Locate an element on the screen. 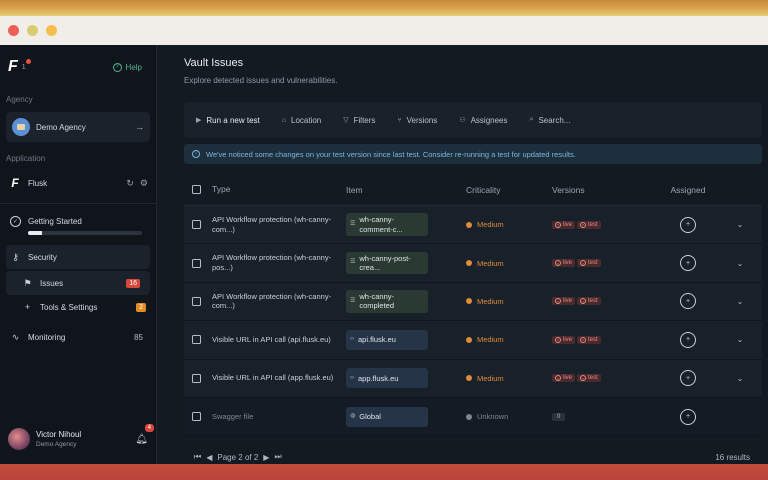 The height and width of the screenshot is (480, 768). plus-icon: + is located at coordinates (27, 307).